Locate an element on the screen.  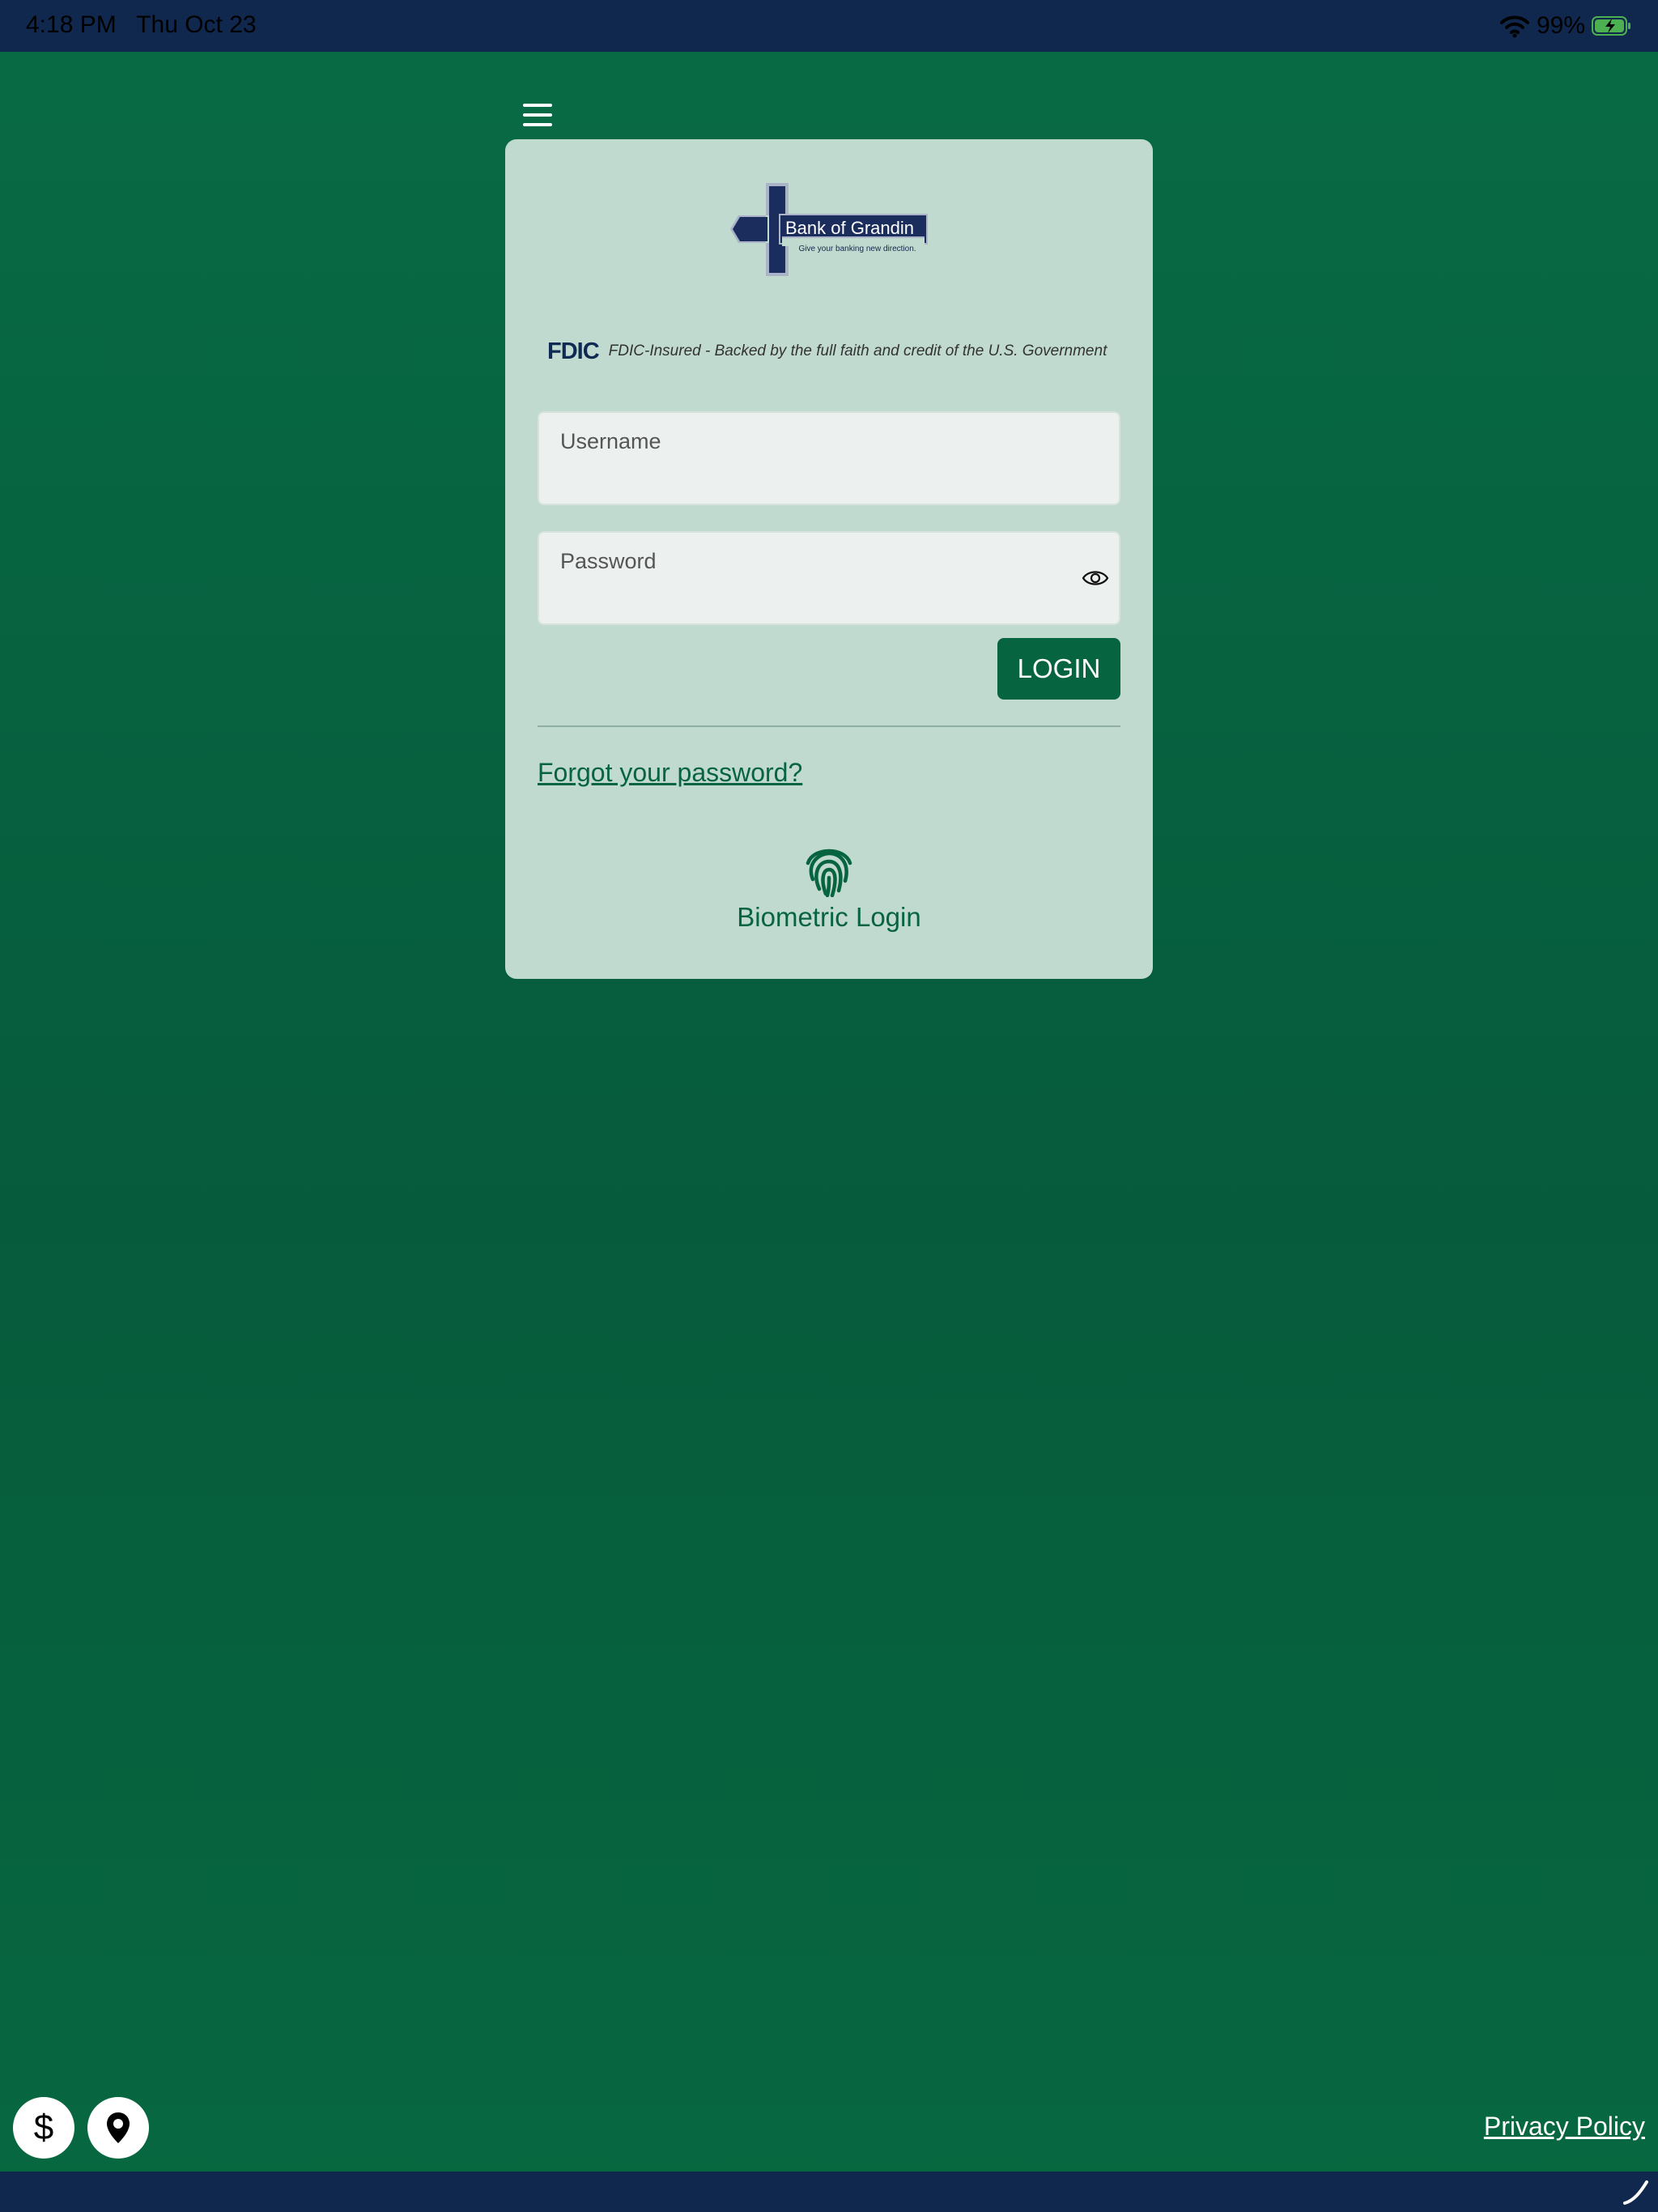
password-label: Password is located at coordinates (608, 561).